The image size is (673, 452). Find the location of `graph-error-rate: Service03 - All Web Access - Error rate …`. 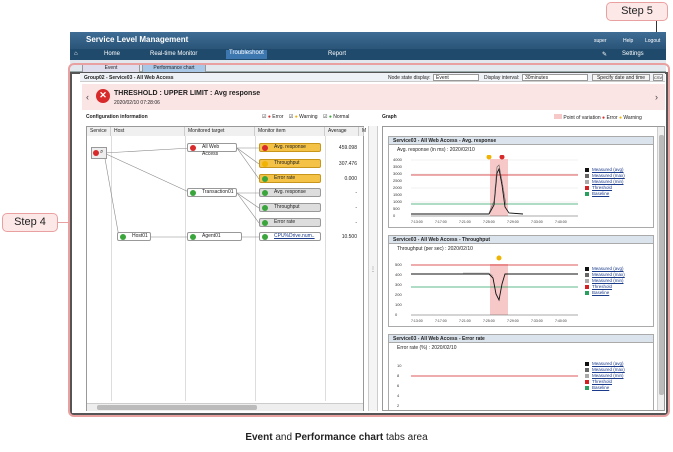

graph-error-rate: Service03 - All Web Access - Error rate … is located at coordinates (521, 372).